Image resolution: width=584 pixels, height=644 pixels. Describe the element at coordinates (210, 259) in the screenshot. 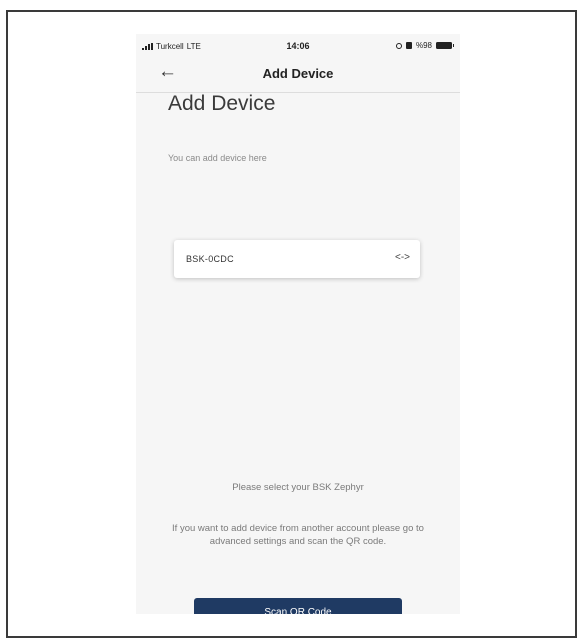

I see `device-name: BSK-0CDC` at that location.